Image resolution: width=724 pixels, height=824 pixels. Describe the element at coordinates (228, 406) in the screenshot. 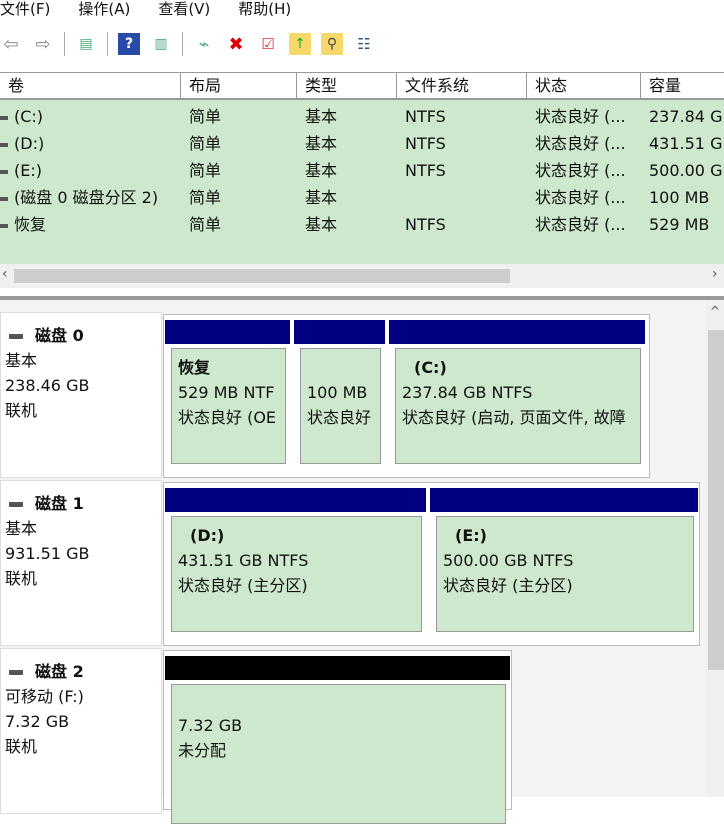

I see `partition: 恢复 529 MB NTF 状态良好 (OE` at that location.